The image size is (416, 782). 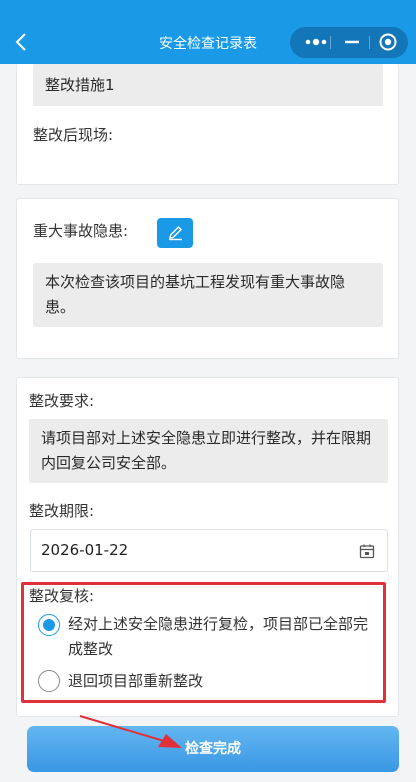 What do you see at coordinates (316, 42) in the screenshot?
I see `more-icon` at bounding box center [316, 42].